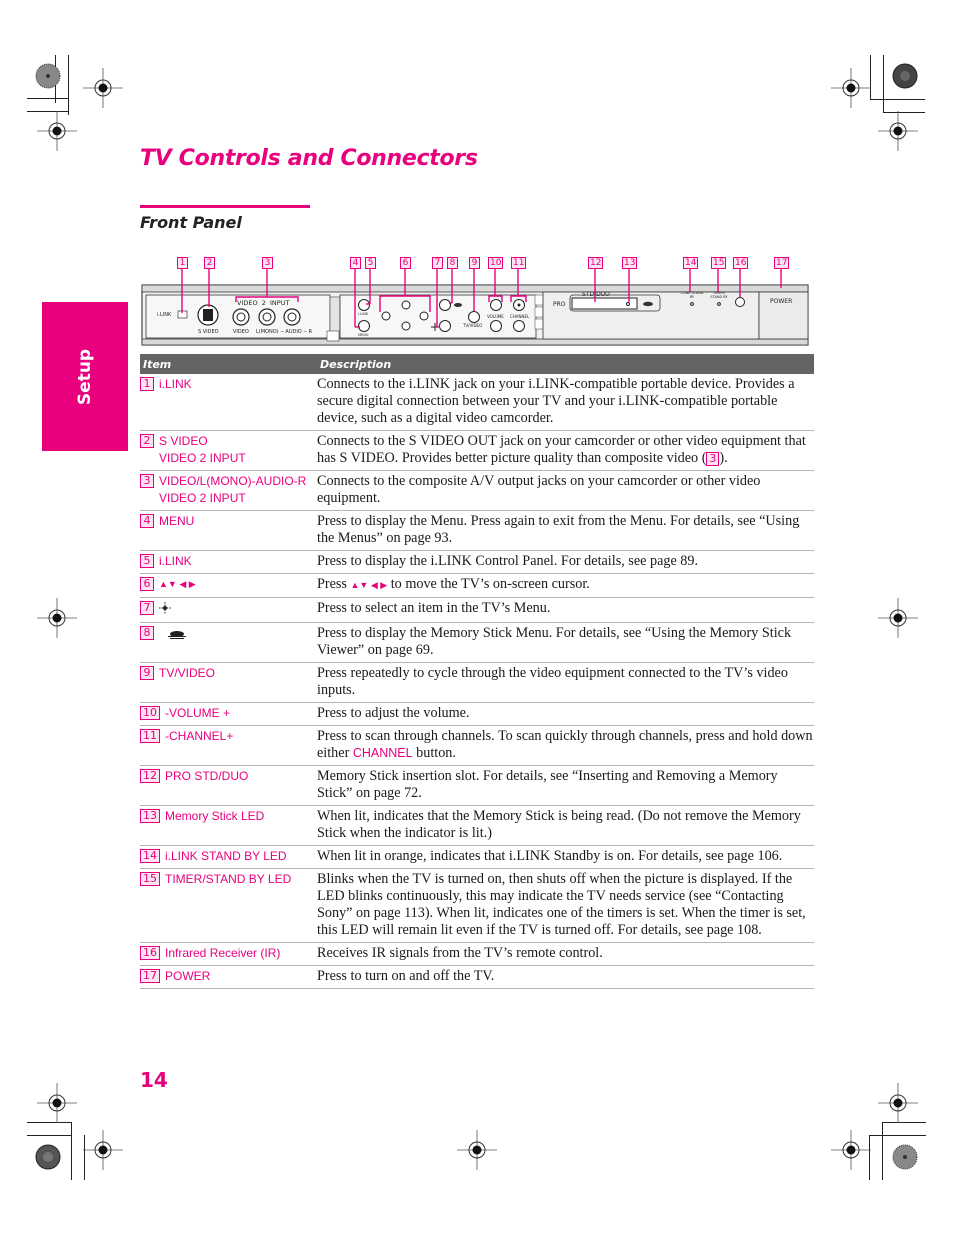 Image resolution: width=954 pixels, height=1235 pixels. What do you see at coordinates (565, 714) in the screenshot?
I see `description-cell: Press to adjust the volume.` at bounding box center [565, 714].